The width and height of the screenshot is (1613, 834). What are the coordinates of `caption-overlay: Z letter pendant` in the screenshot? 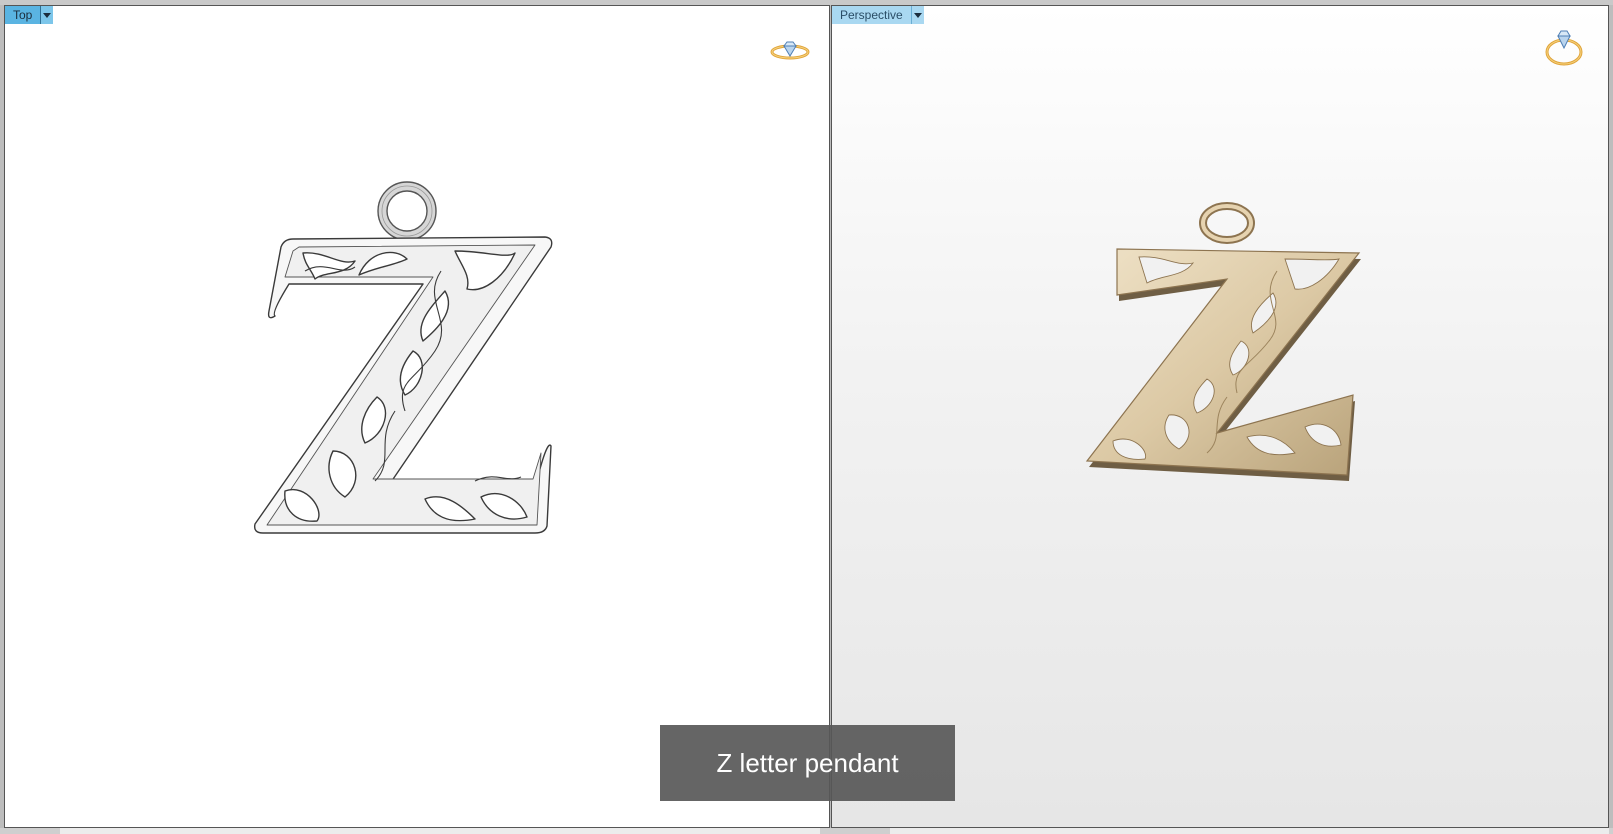 It's located at (807, 763).